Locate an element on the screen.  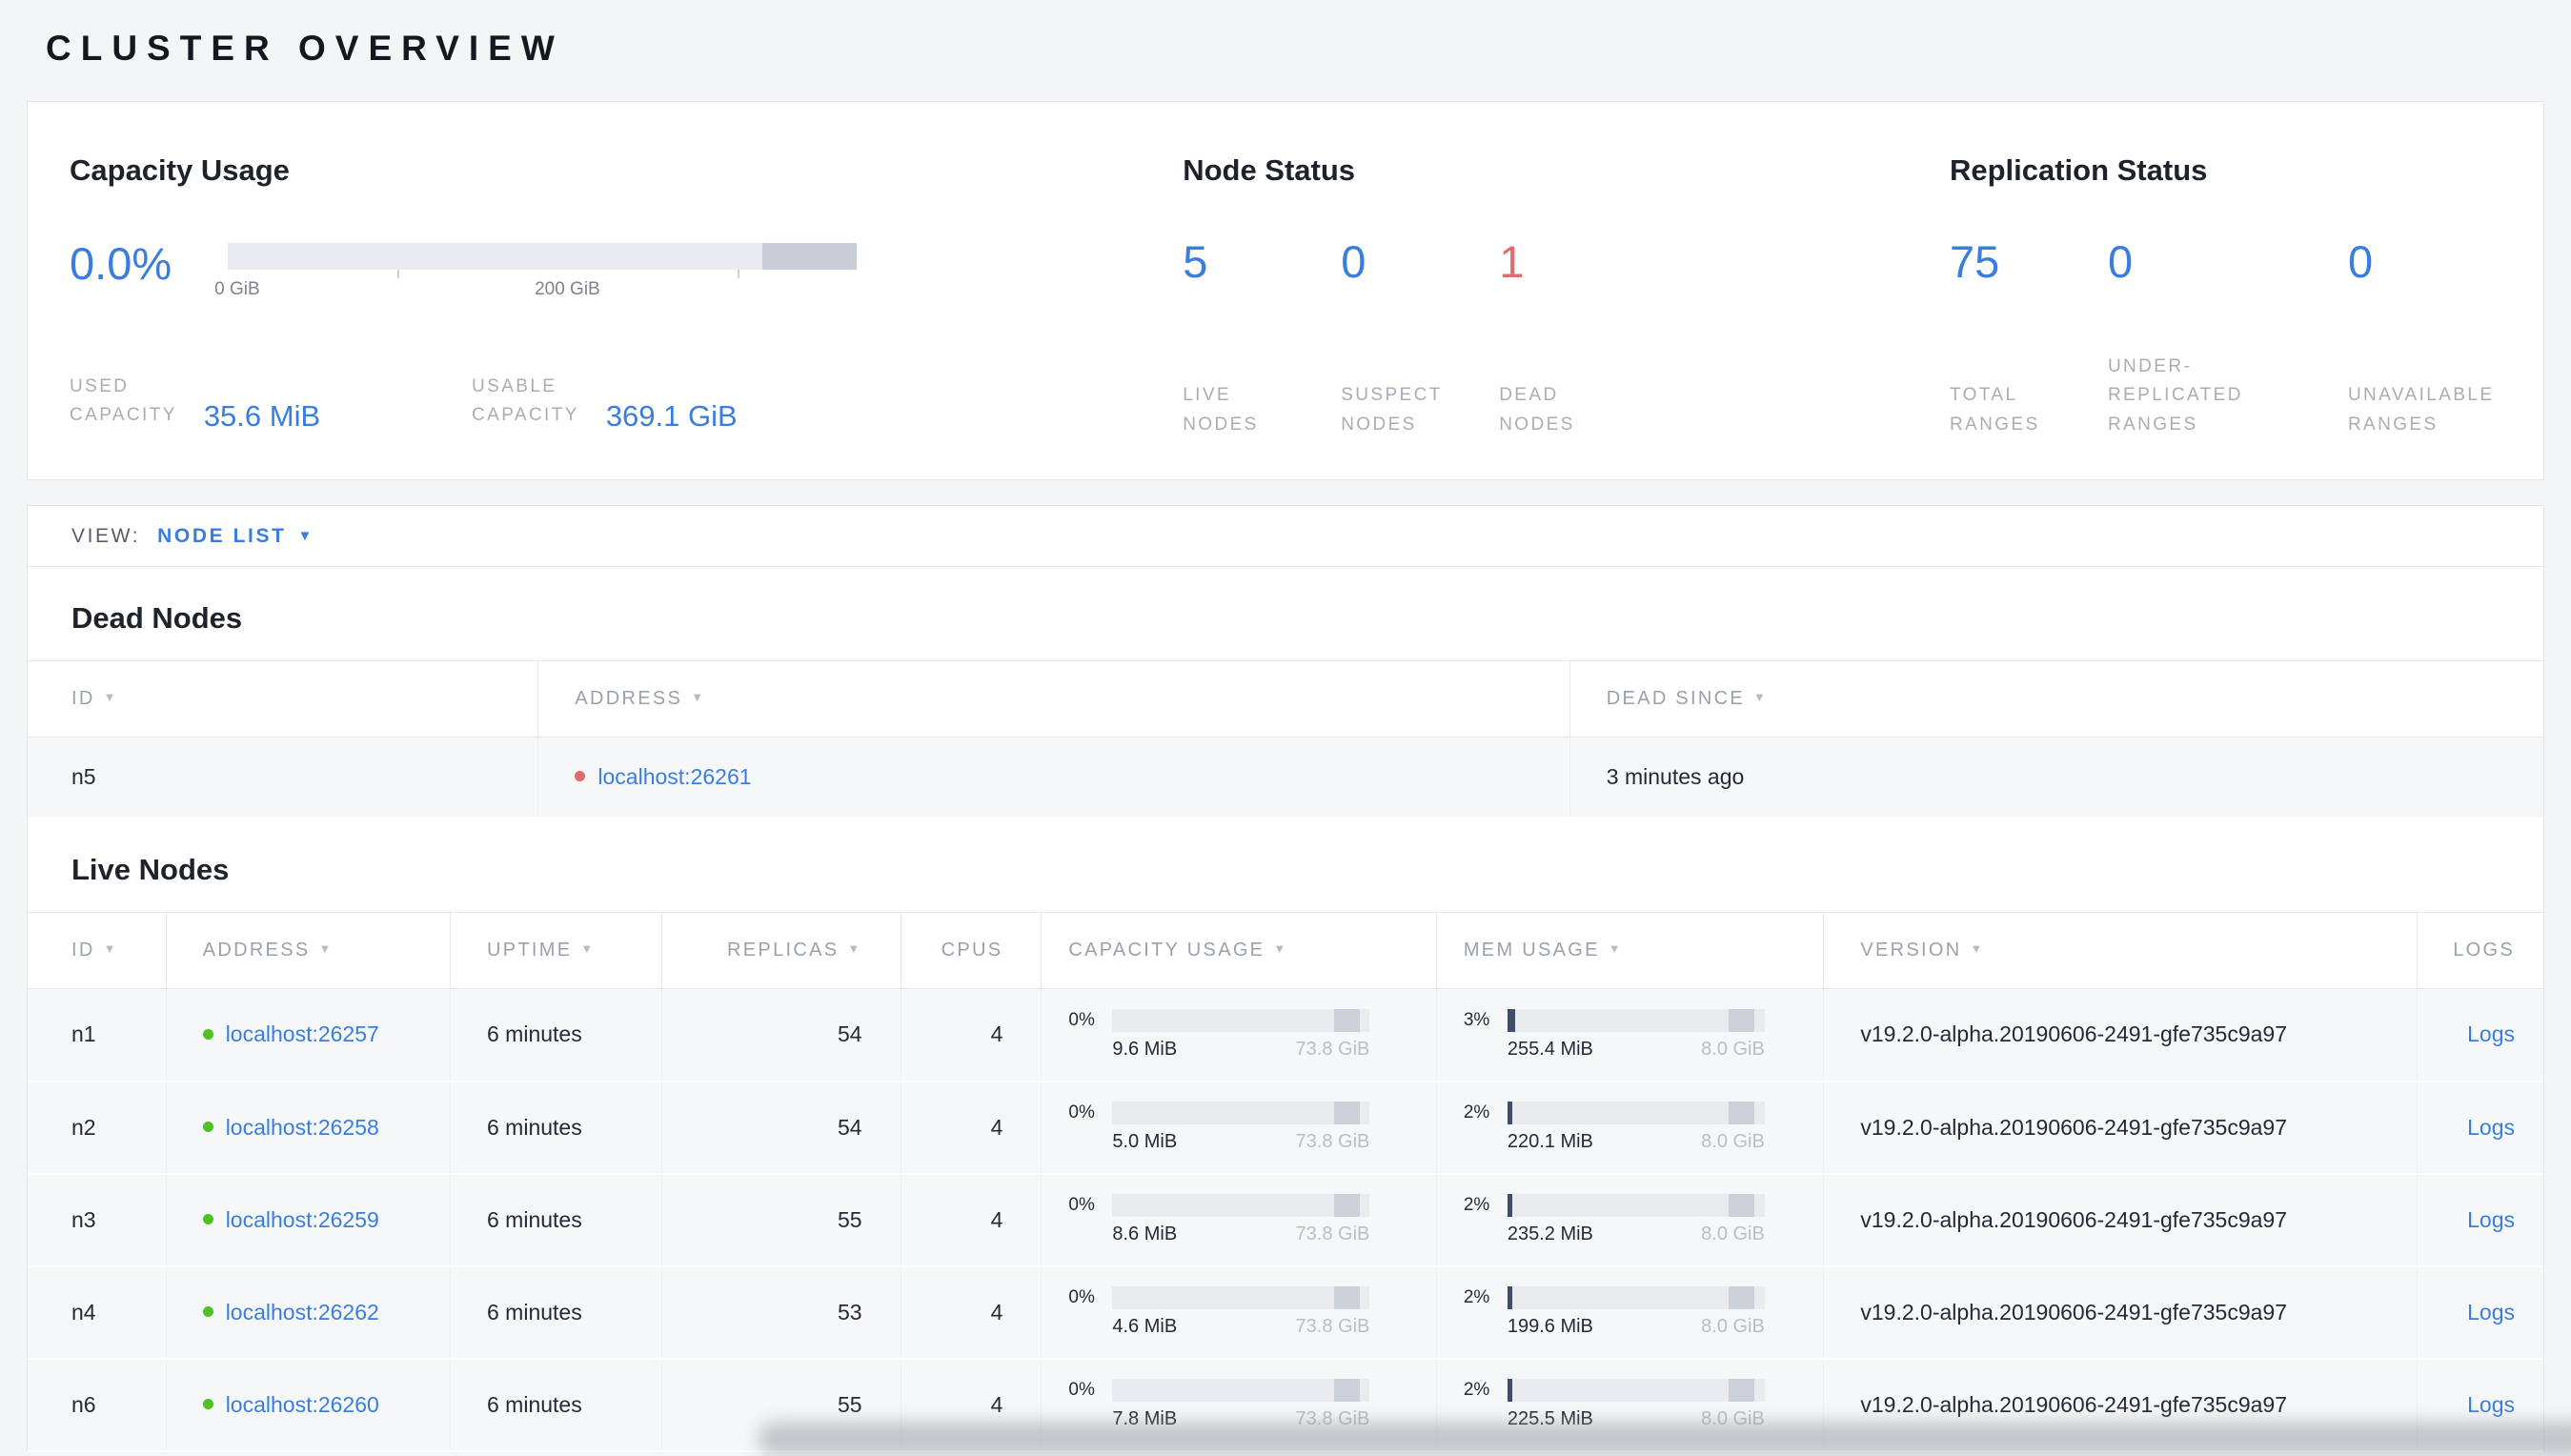
dead-col-header-address: ADDRESS ▼ is located at coordinates (1053, 699).